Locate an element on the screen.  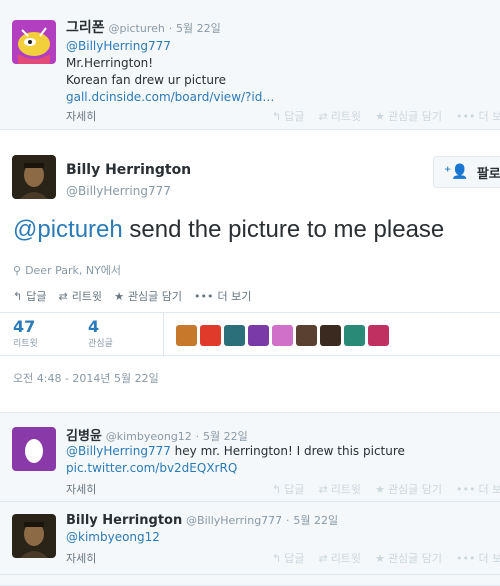
location-pin-icon: ⚲ is located at coordinates (17, 270).